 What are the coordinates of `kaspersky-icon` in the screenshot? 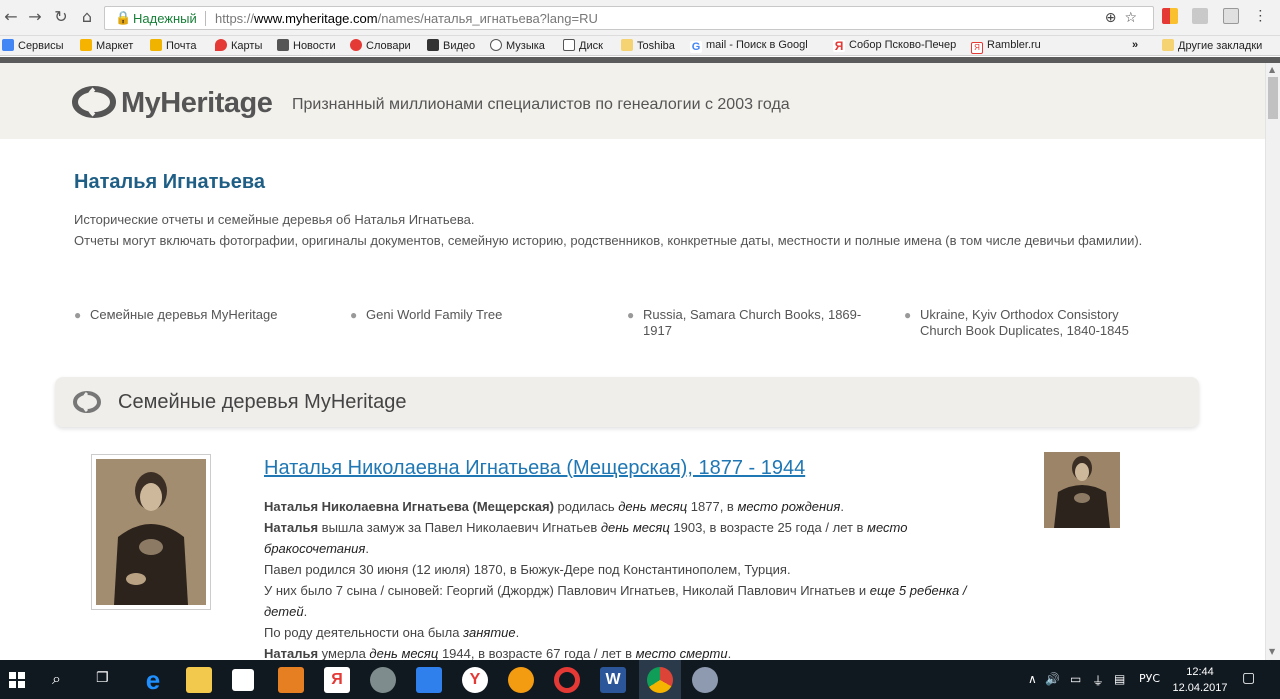 It's located at (1230, 16).